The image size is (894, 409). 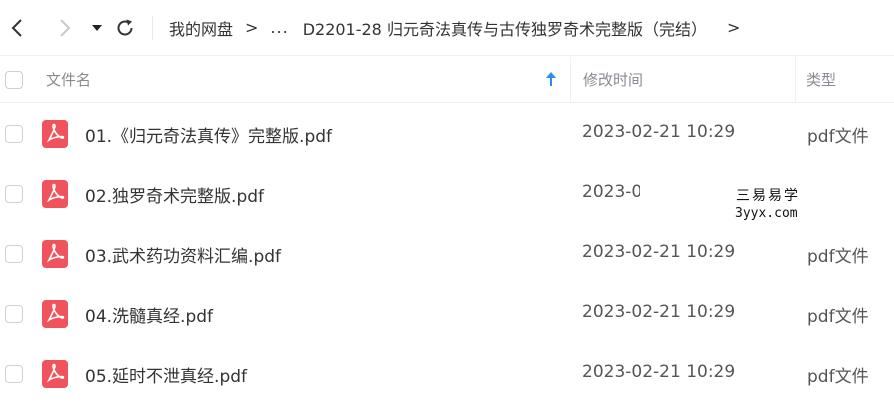 What do you see at coordinates (447, 314) in the screenshot?
I see `file-row: 04.洗髓真经.pdf 2023-02-21 10:29 pdf文件` at bounding box center [447, 314].